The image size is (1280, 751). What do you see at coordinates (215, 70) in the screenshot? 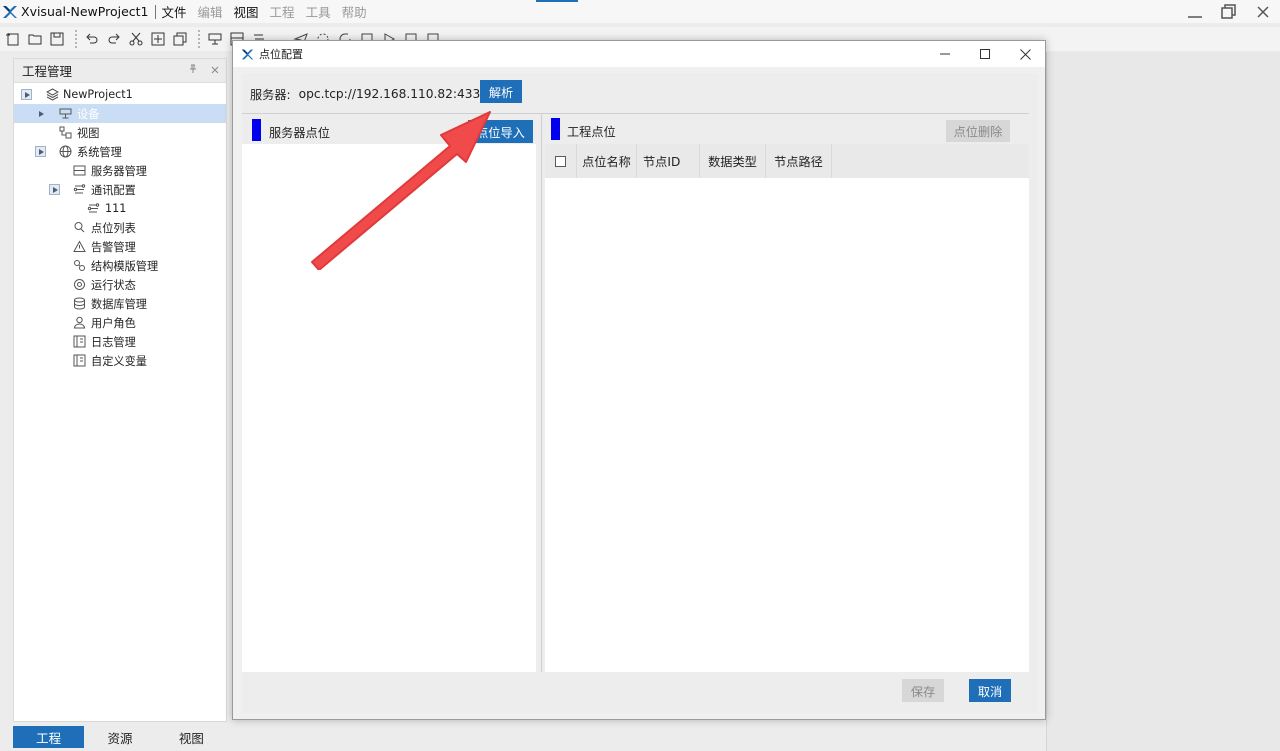
I see `close-panel-icon` at bounding box center [215, 70].